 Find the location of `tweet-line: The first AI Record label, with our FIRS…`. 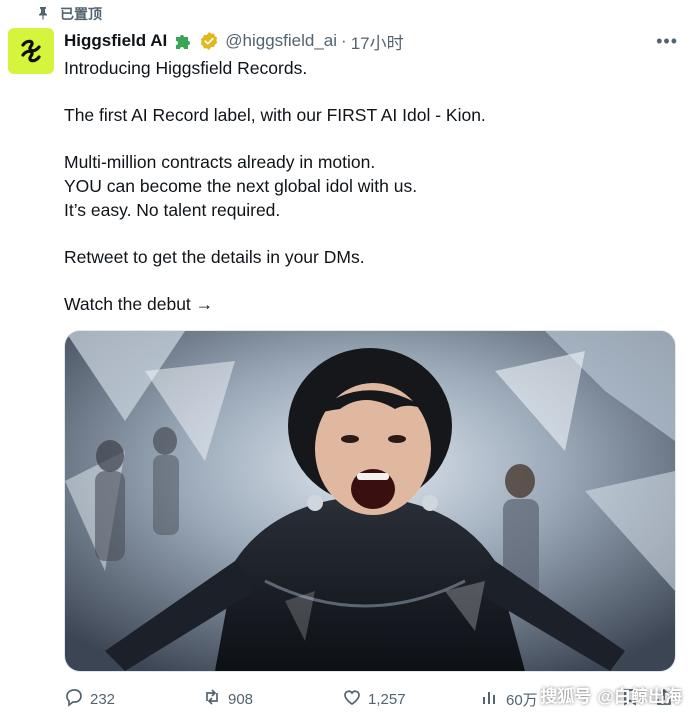

tweet-line: The first AI Record label, with our FIRS… is located at coordinates (275, 115).